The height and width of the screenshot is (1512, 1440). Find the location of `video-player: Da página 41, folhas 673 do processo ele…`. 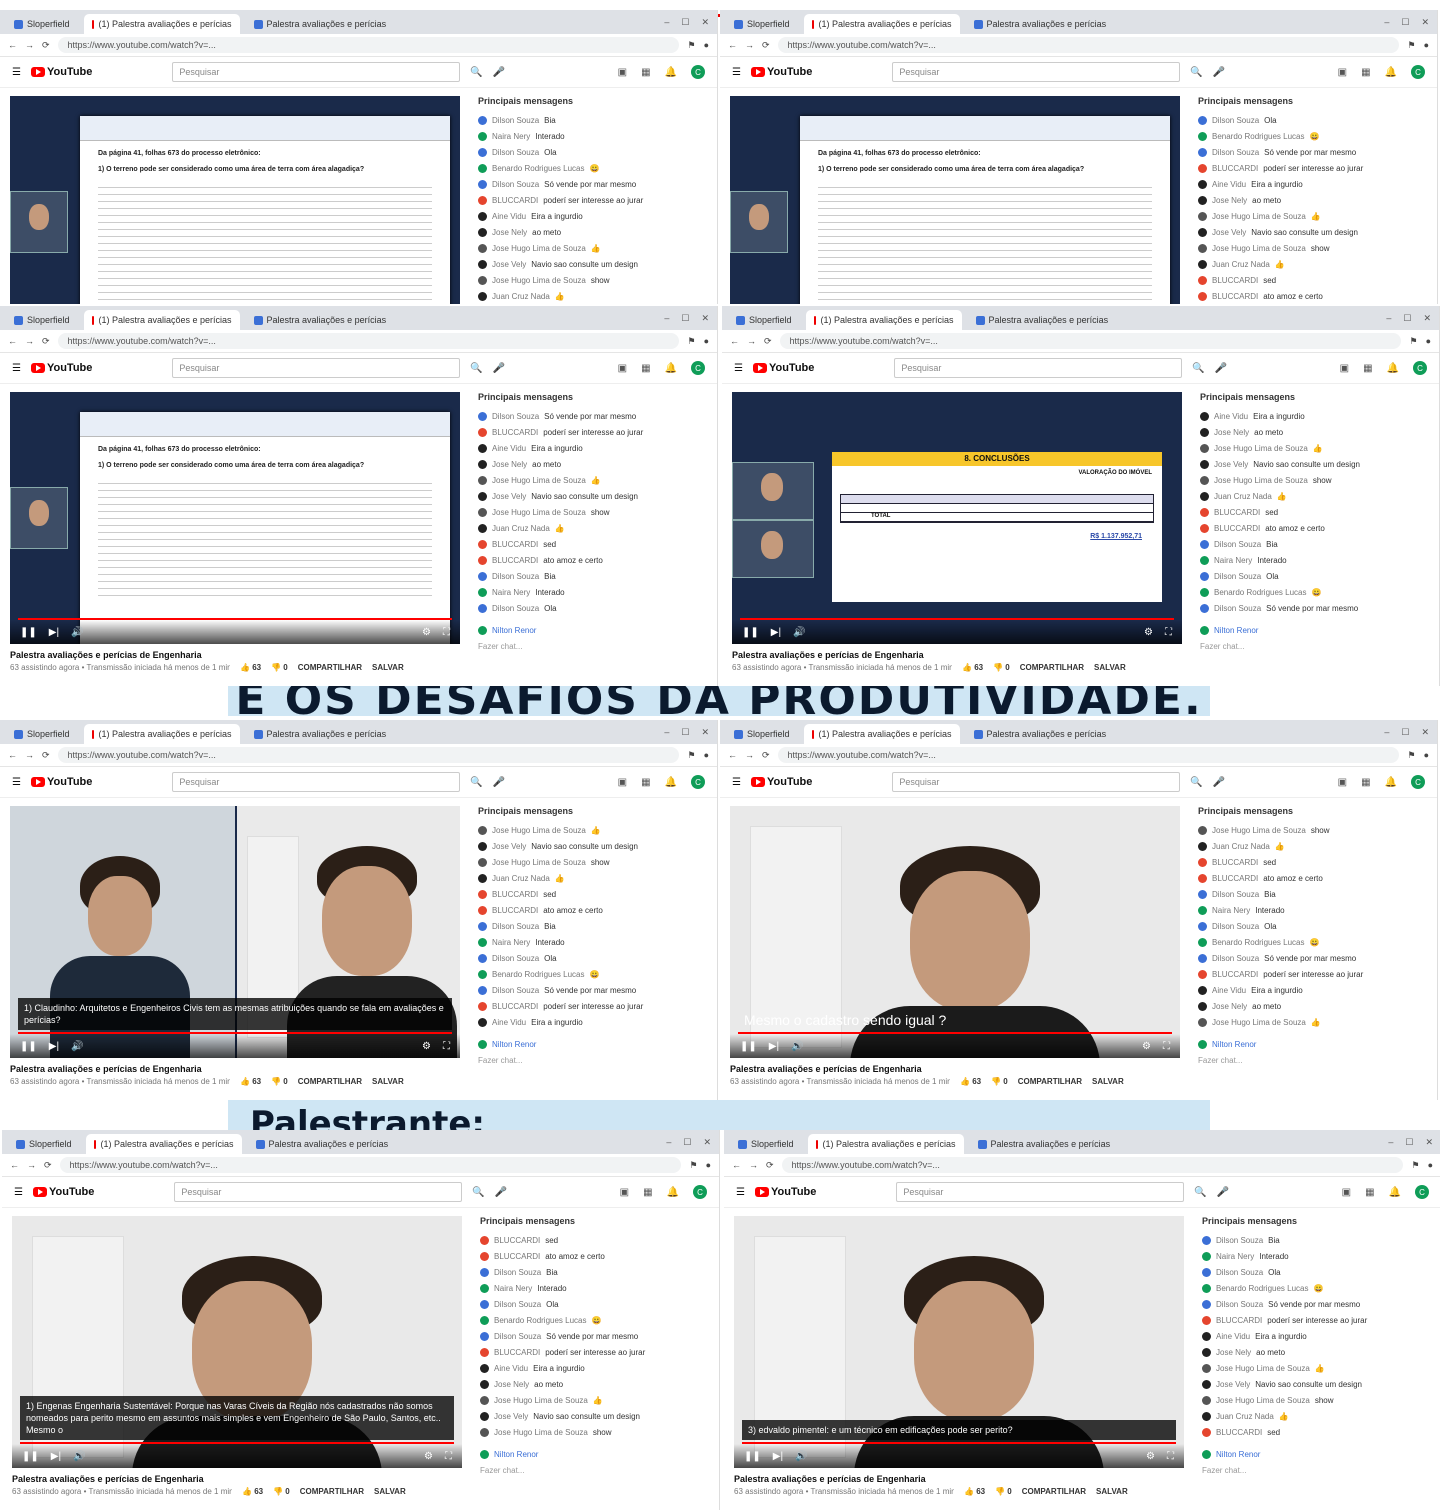

video-player: Da página 41, folhas 673 do processo ele… is located at coordinates (955, 200).